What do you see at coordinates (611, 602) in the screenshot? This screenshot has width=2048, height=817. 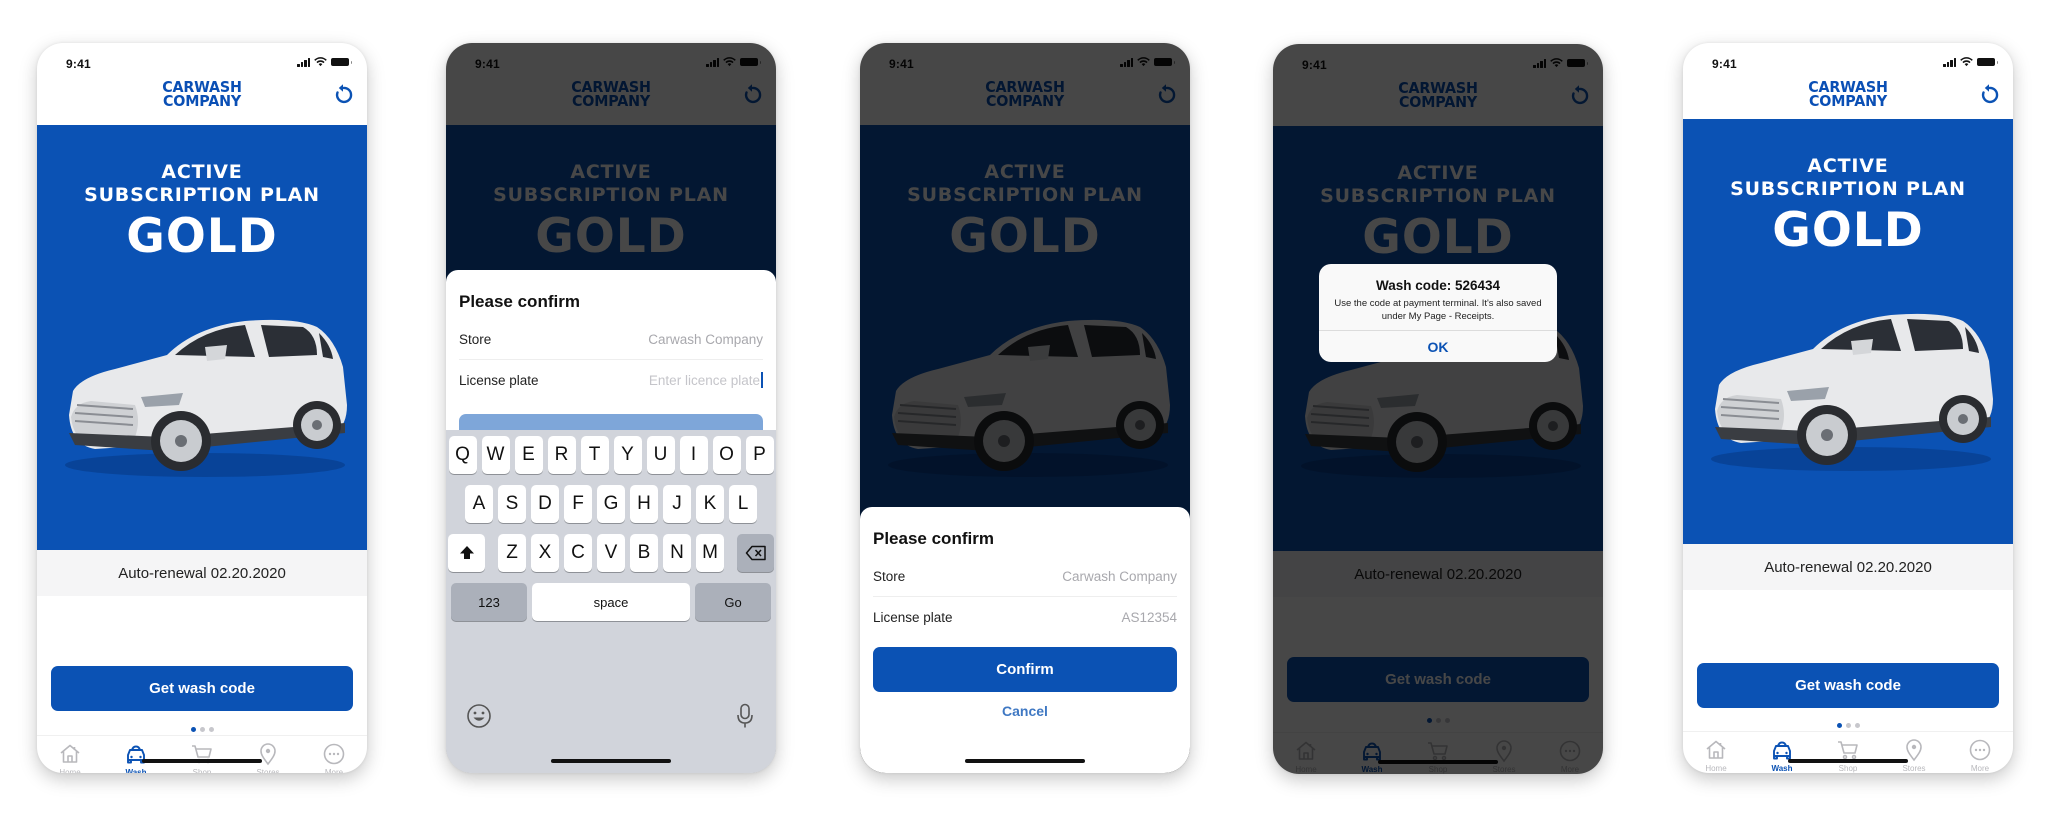 I see `space-key: space` at bounding box center [611, 602].